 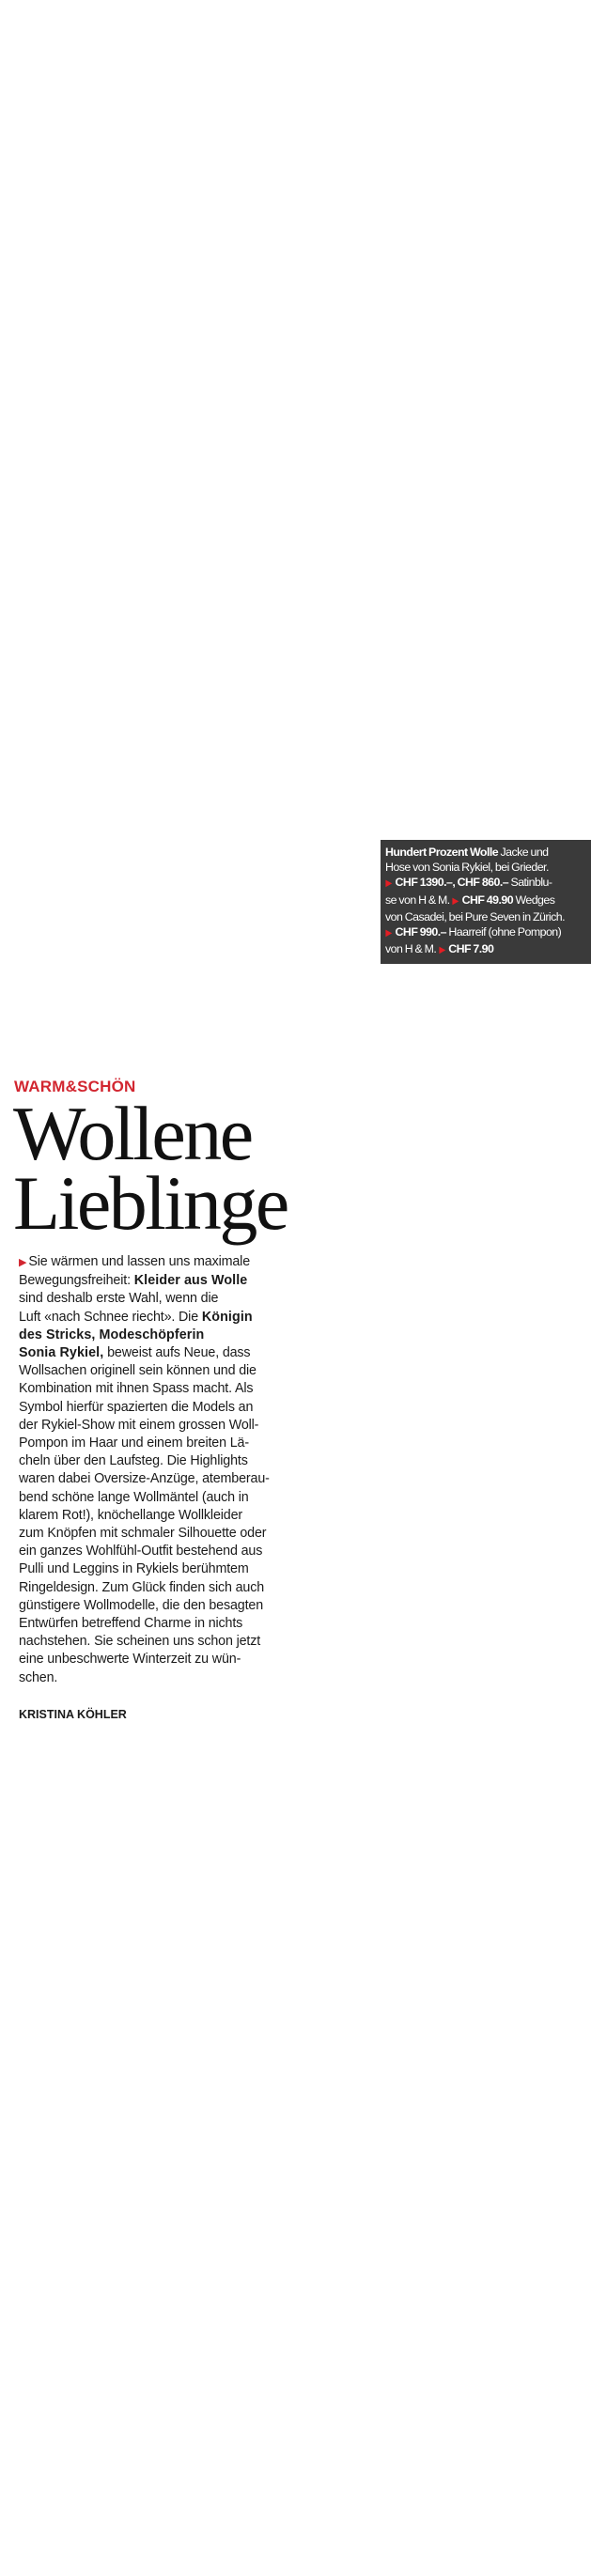 I want to click on body-text: bend schöne lange Wollmäntel (auch in, so click(x=134, y=1497).